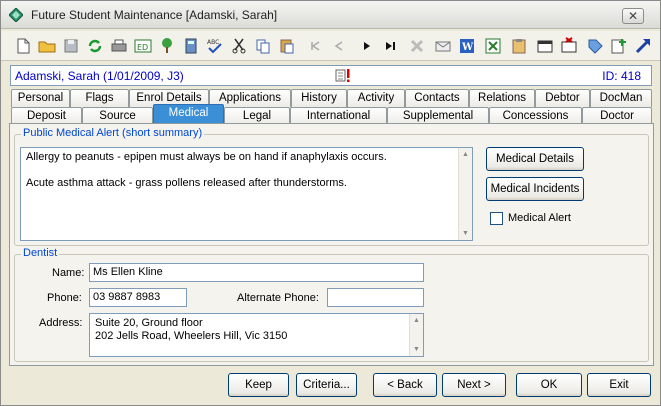 The height and width of the screenshot is (406, 661). I want to click on dentist-alt-phone-field, so click(375, 297).